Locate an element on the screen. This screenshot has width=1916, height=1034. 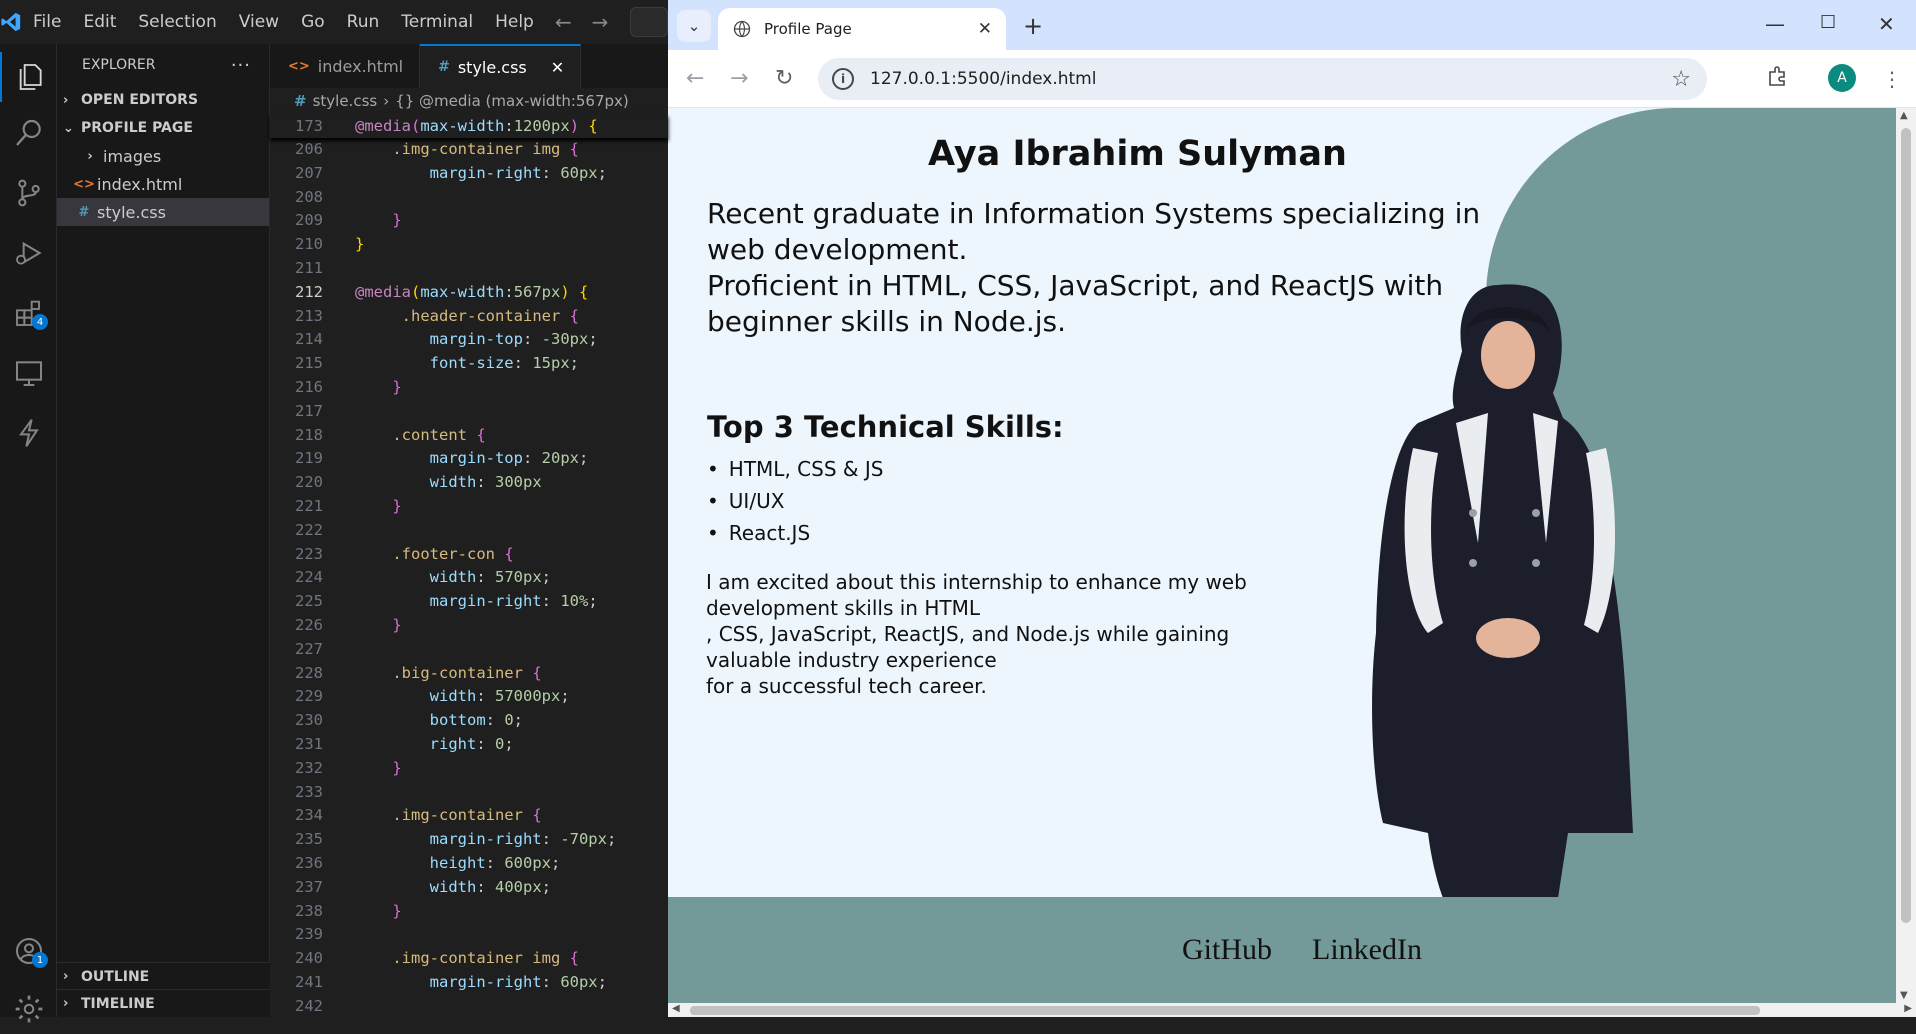
code-line: 221 } is located at coordinates (469, 507).